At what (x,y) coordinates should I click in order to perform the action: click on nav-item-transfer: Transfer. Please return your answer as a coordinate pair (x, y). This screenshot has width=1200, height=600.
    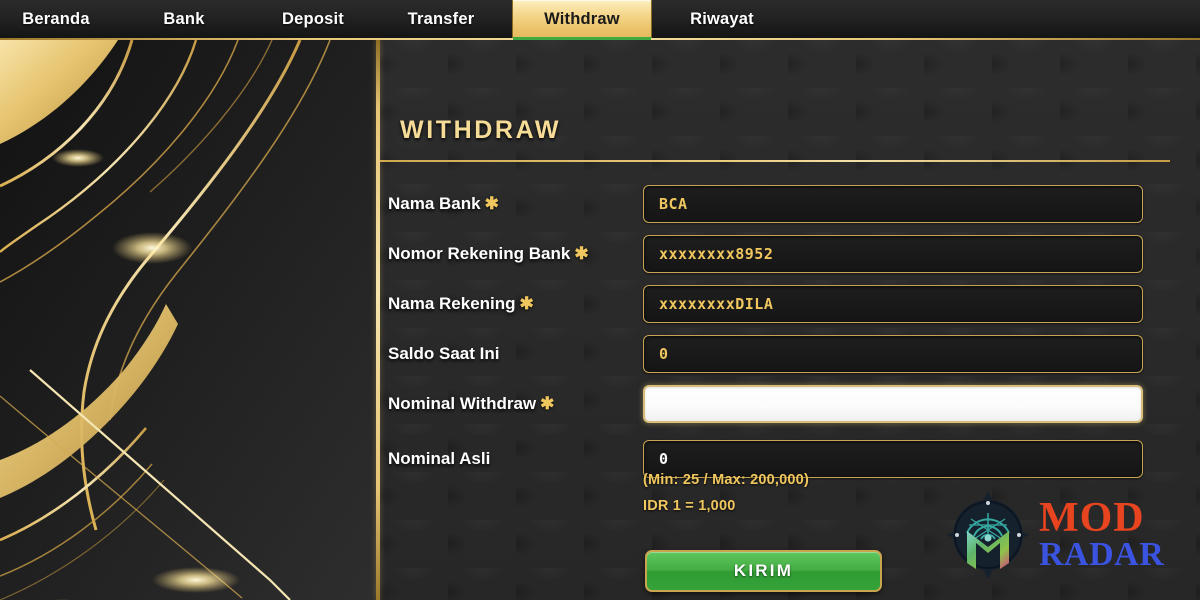
    Looking at the image, I should click on (441, 19).